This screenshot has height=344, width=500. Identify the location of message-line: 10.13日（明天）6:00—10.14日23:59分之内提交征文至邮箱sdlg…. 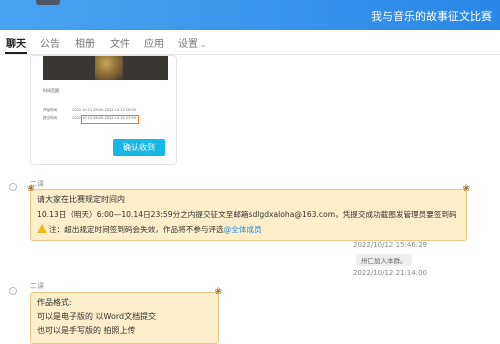
(247, 214).